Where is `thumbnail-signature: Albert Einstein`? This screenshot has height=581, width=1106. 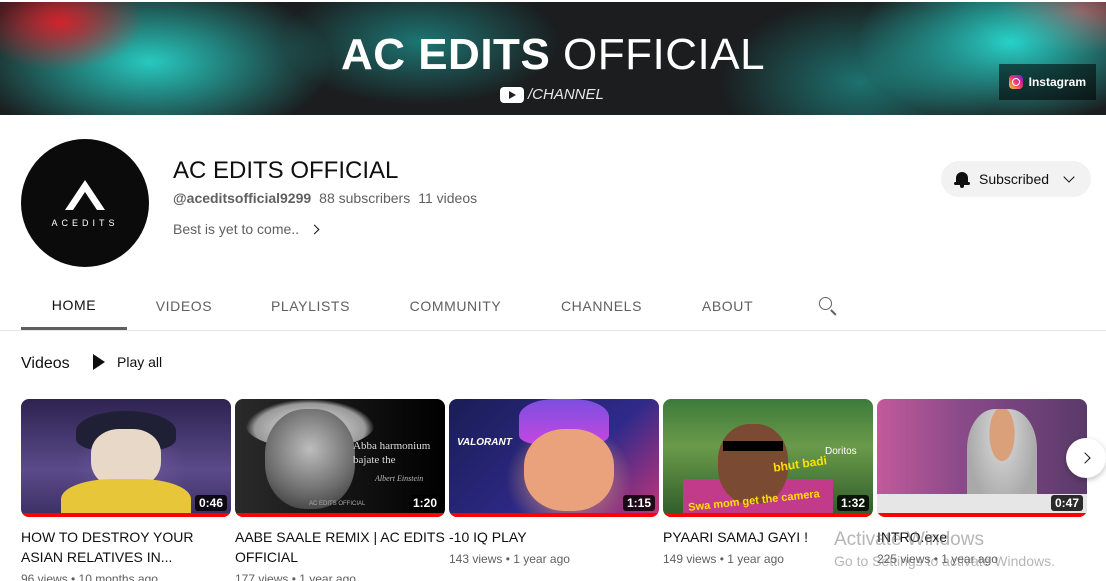
thumbnail-signature: Albert Einstein is located at coordinates (399, 478).